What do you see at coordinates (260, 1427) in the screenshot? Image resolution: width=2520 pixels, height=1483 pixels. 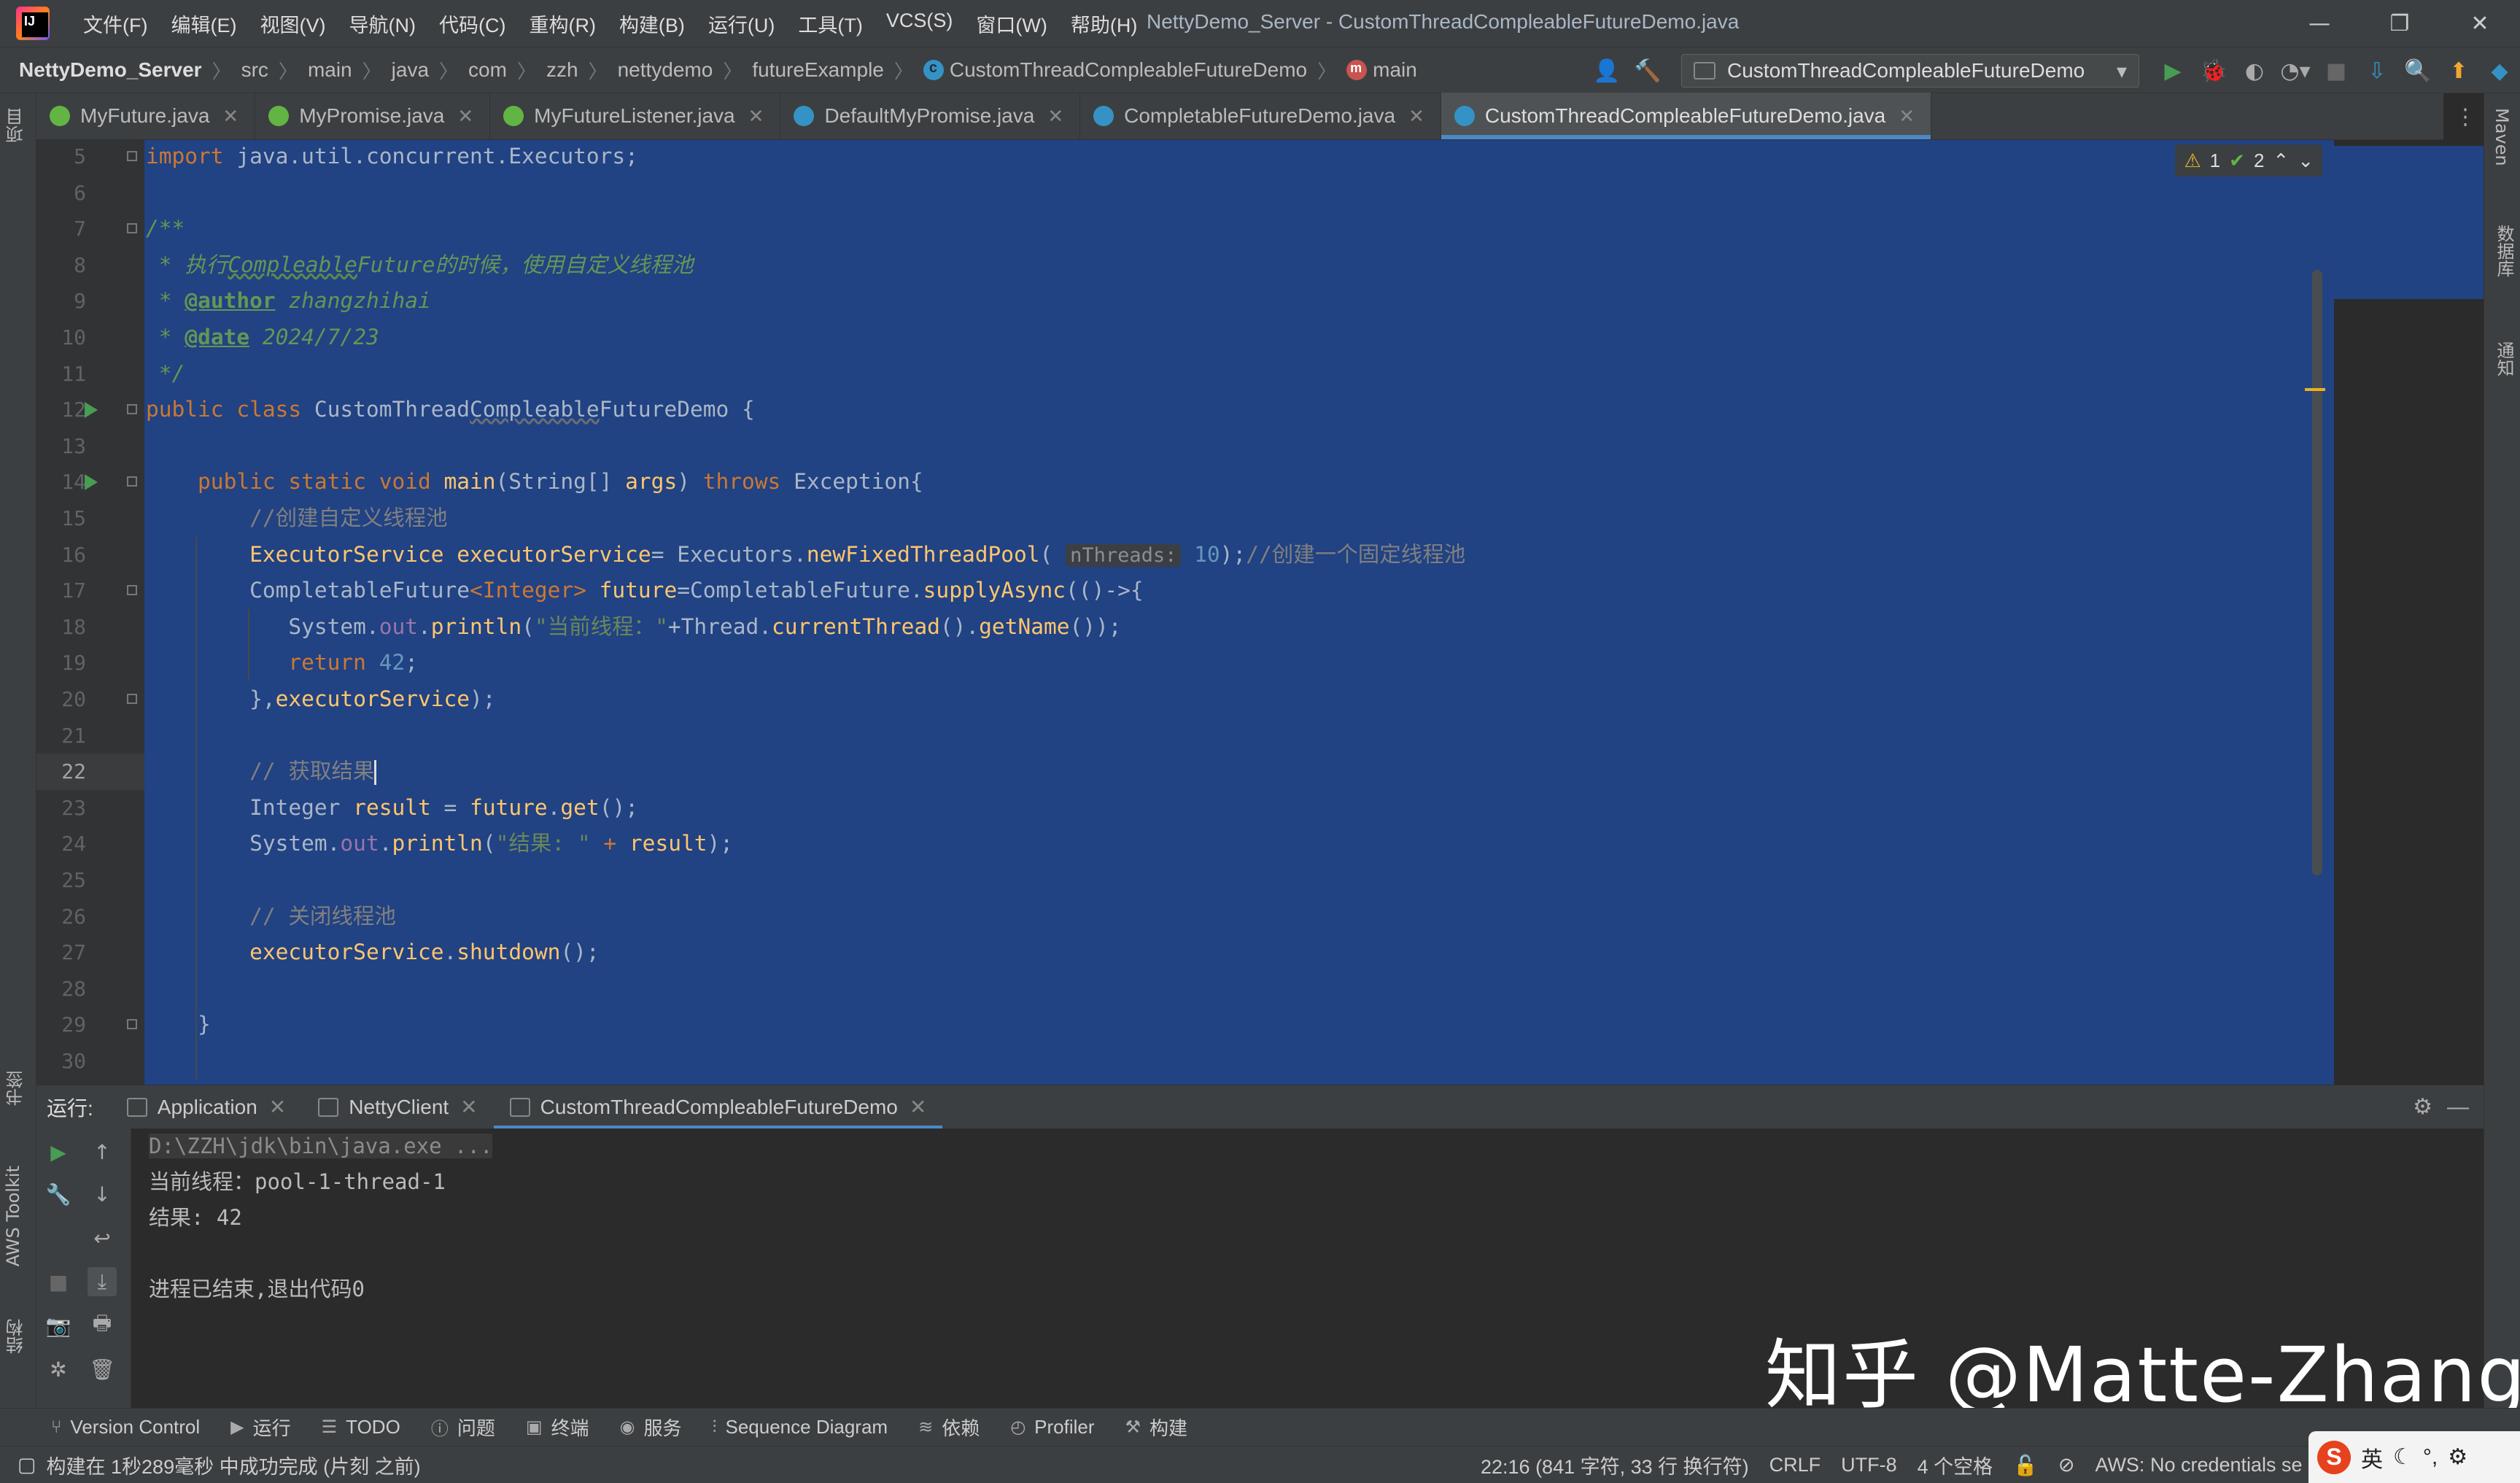 I see `run-tool-button: ▶ 运行` at bounding box center [260, 1427].